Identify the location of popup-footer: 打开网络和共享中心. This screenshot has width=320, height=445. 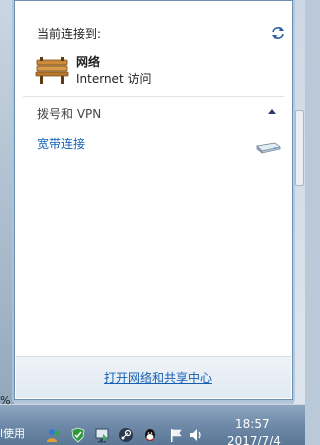
(153, 377).